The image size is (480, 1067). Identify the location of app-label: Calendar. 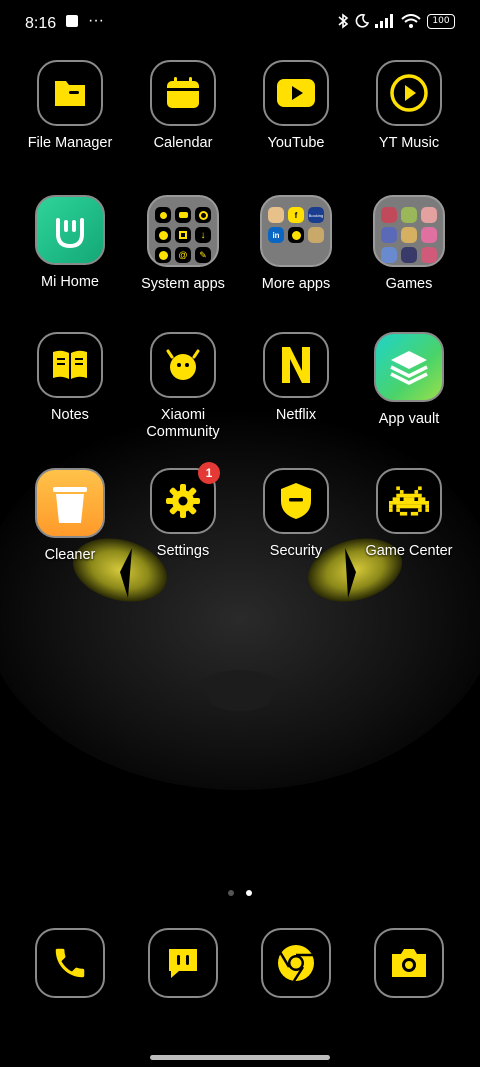
(183, 143).